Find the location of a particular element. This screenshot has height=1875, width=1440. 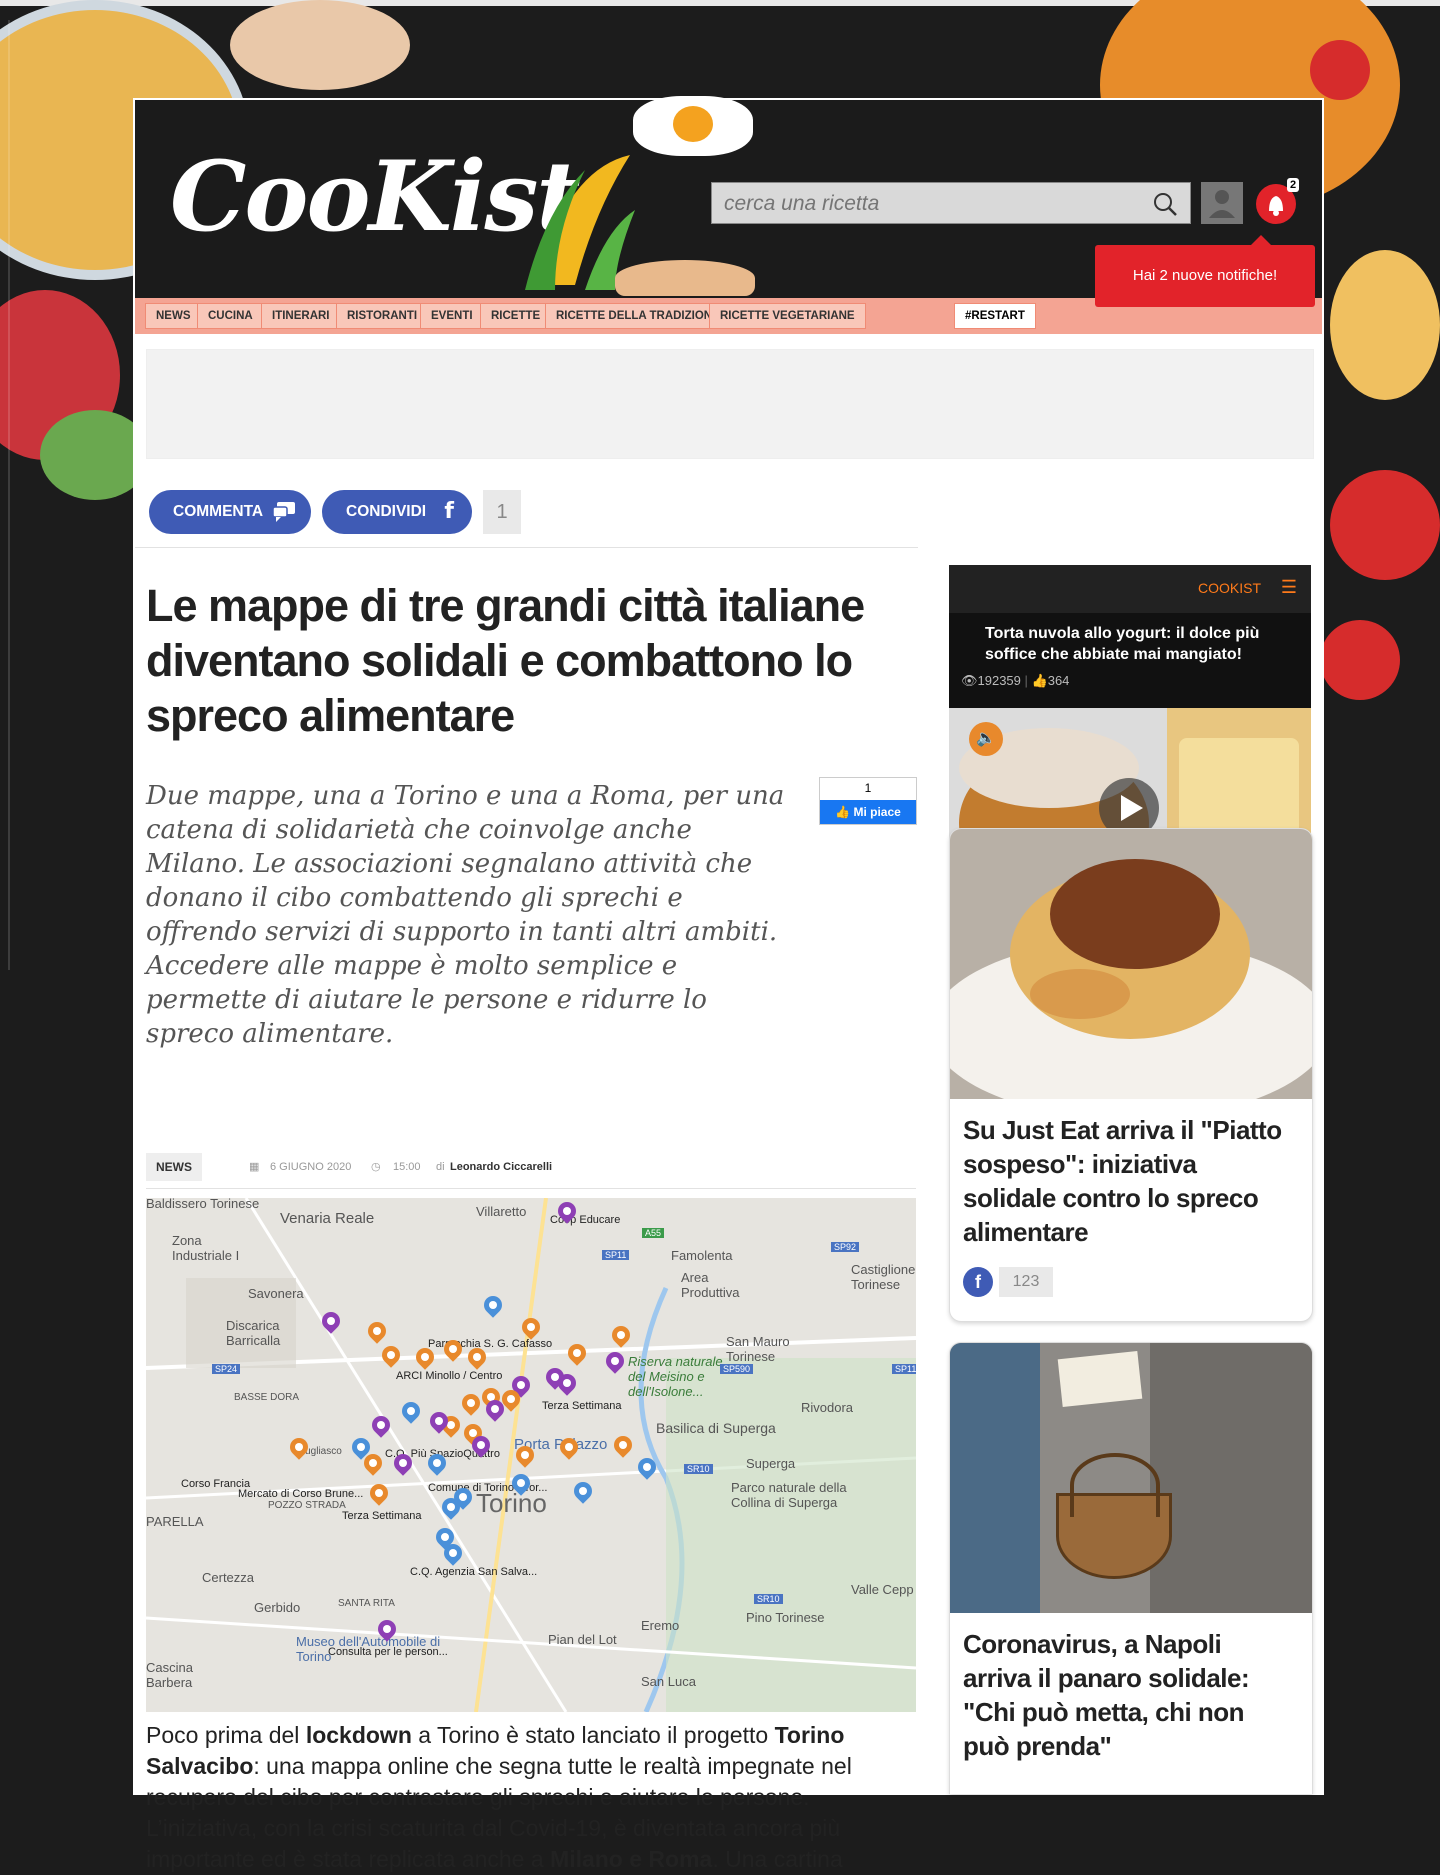

road-badge: SP24 is located at coordinates (226, 1369).